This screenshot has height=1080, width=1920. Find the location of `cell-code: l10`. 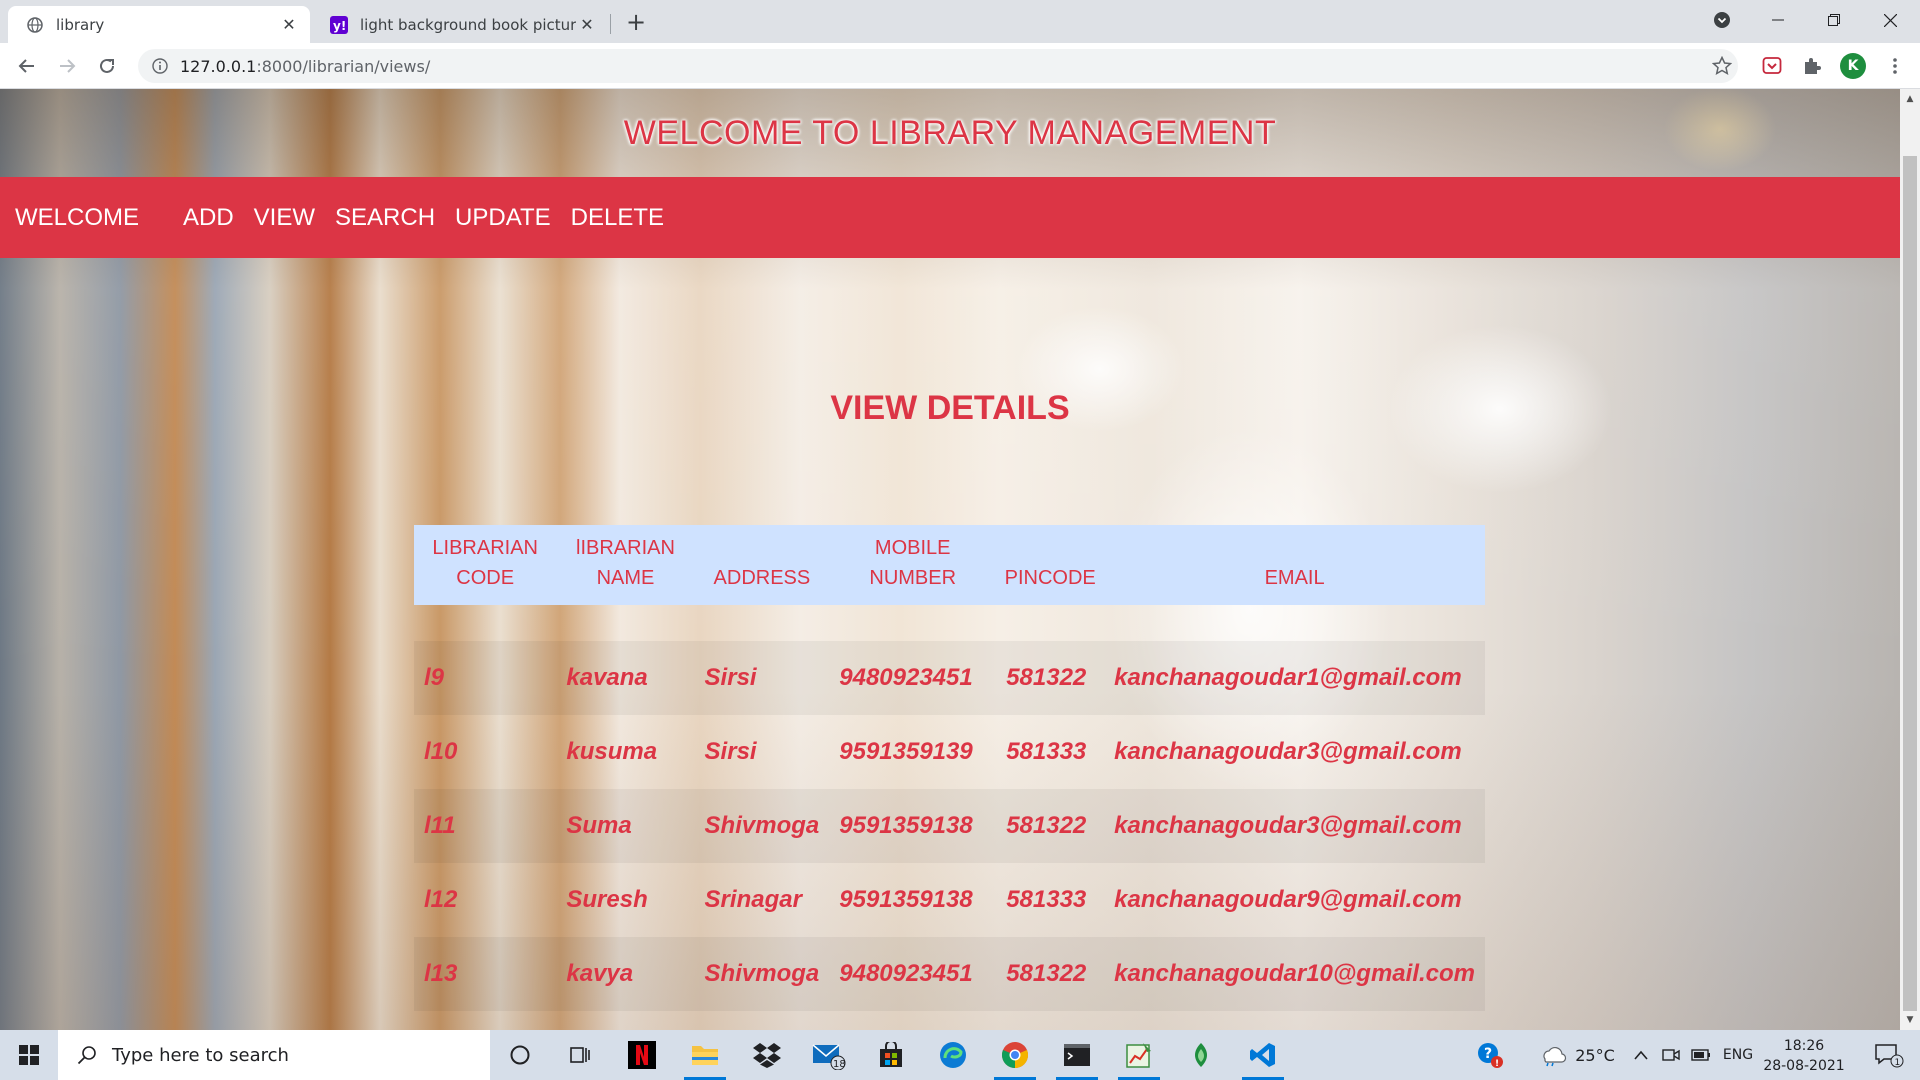

cell-code: l10 is located at coordinates (441, 751).